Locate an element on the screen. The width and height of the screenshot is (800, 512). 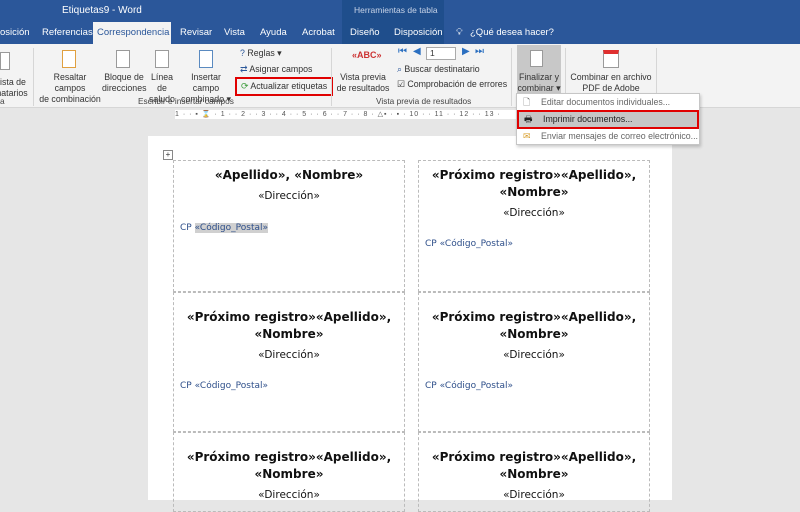
last-record-icon: ⏭ is located at coordinates (479, 51).